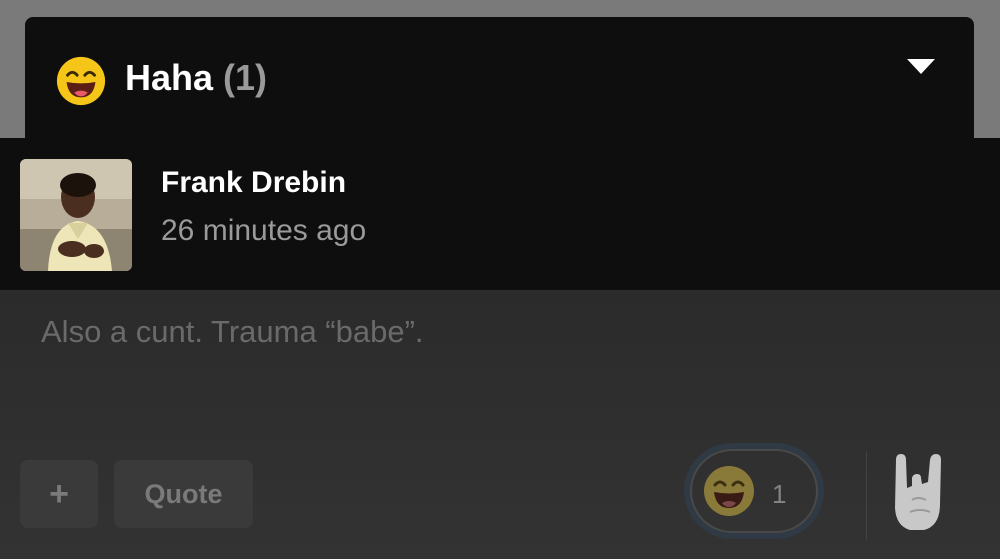 This screenshot has height=559, width=1000. I want to click on reaction-count: 1, so click(779, 494).